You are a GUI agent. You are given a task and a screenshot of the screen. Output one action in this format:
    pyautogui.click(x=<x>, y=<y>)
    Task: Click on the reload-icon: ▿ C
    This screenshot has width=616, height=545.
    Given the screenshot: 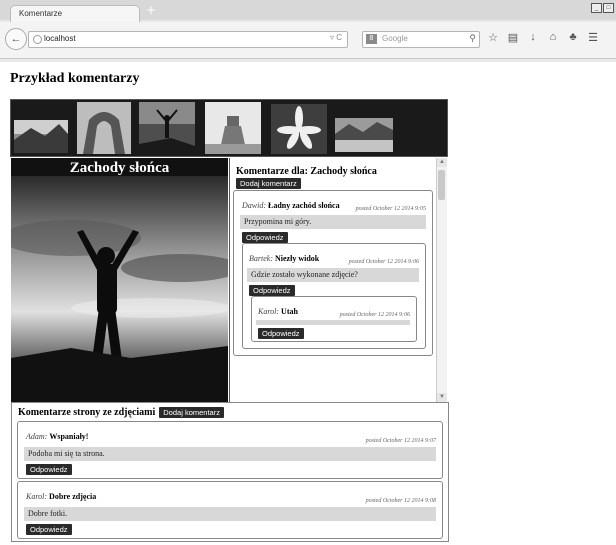 What is the action you would take?
    pyautogui.click(x=336, y=37)
    